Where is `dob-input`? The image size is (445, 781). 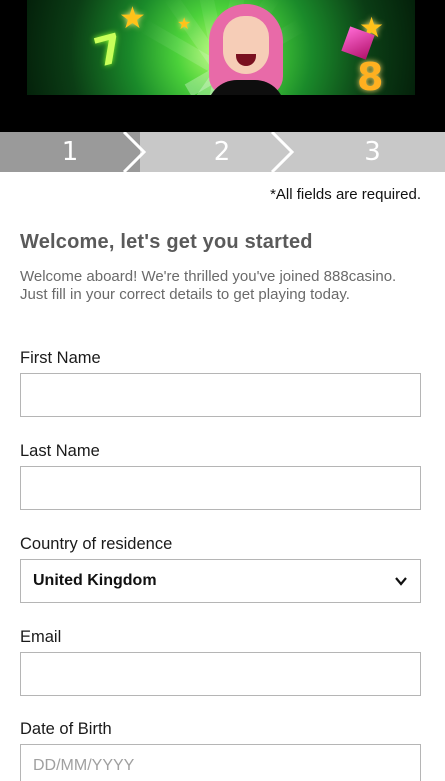
dob-input is located at coordinates (220, 763).